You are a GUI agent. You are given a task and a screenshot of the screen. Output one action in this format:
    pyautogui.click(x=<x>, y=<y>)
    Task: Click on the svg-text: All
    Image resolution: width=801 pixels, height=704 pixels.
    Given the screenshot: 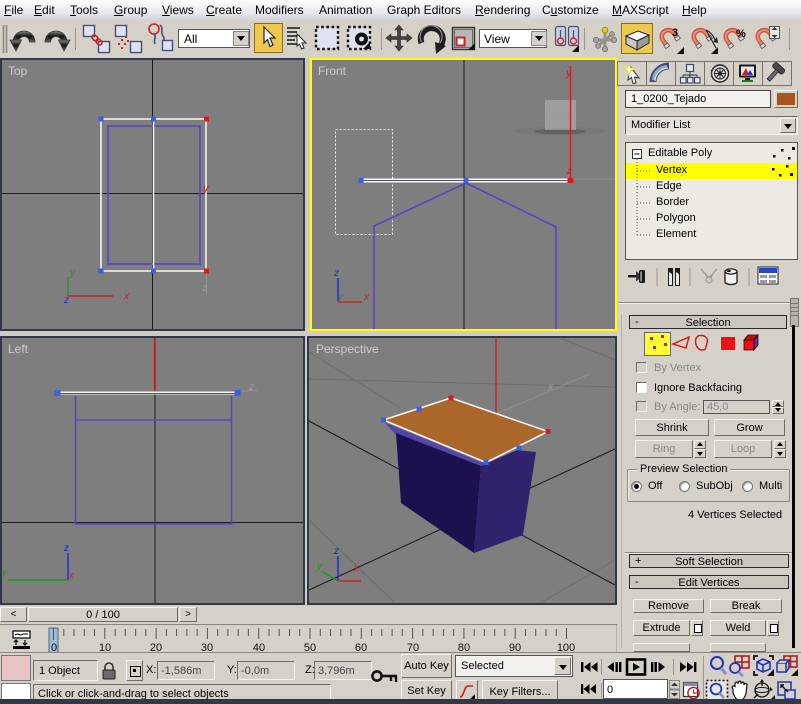 What is the action you would take?
    pyautogui.click(x=190, y=39)
    